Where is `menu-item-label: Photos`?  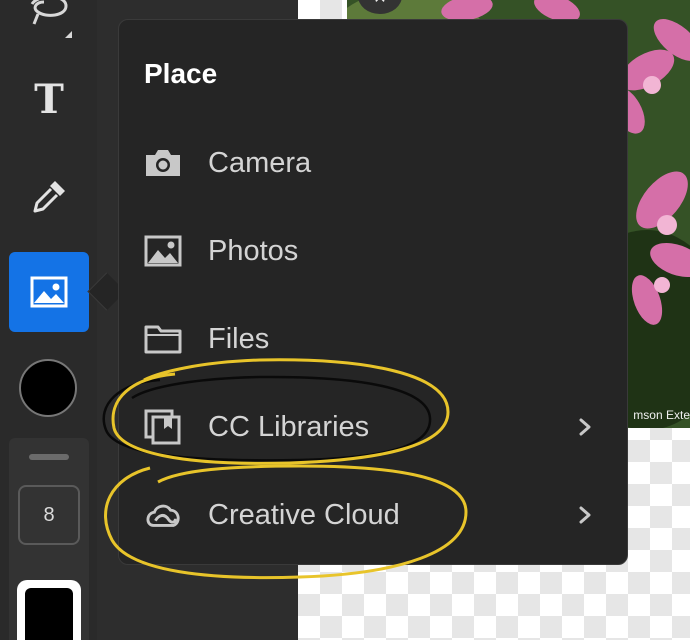
menu-item-label: Photos is located at coordinates (253, 250).